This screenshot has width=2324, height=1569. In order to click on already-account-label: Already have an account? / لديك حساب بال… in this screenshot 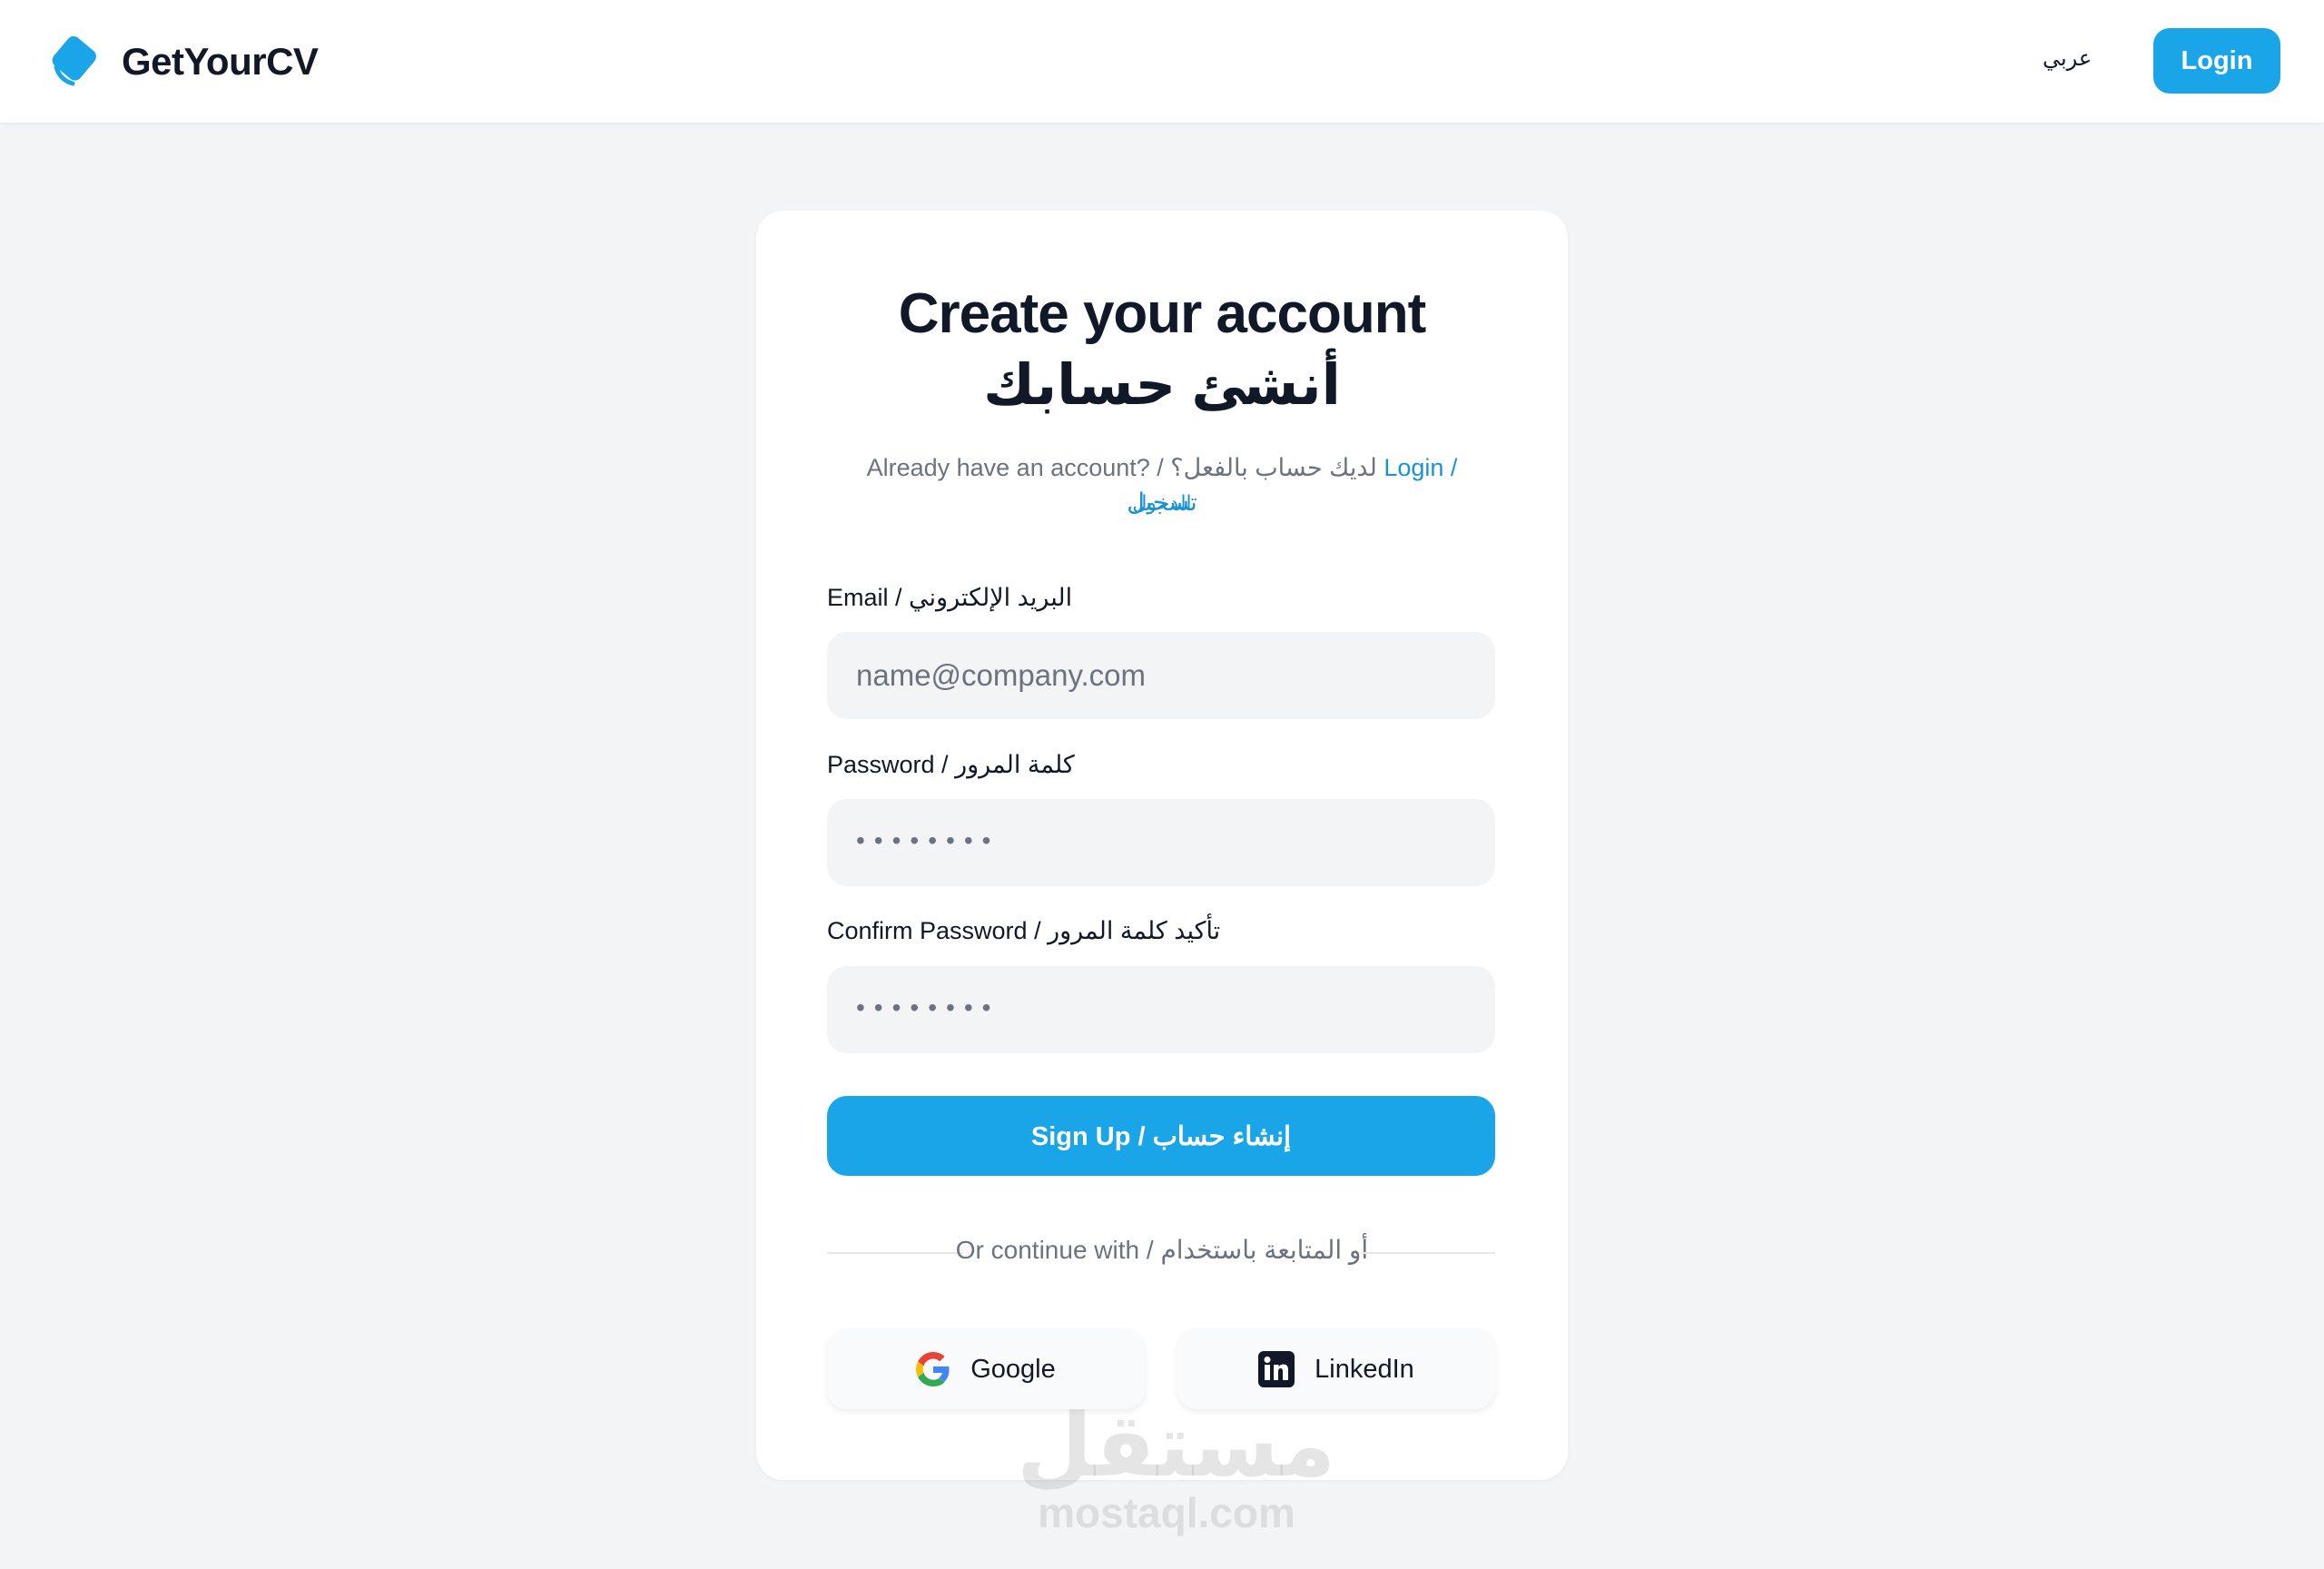, I will do `click(1121, 468)`.